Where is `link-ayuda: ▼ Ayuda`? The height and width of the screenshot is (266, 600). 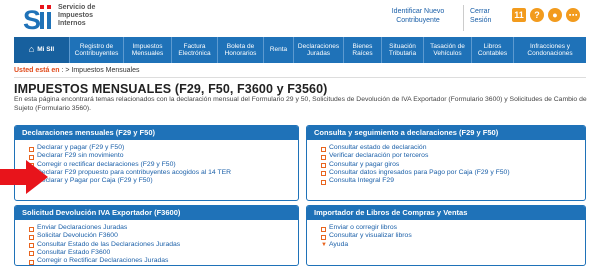
link-ayuda: ▼ Ayuda is located at coordinates (453, 245).